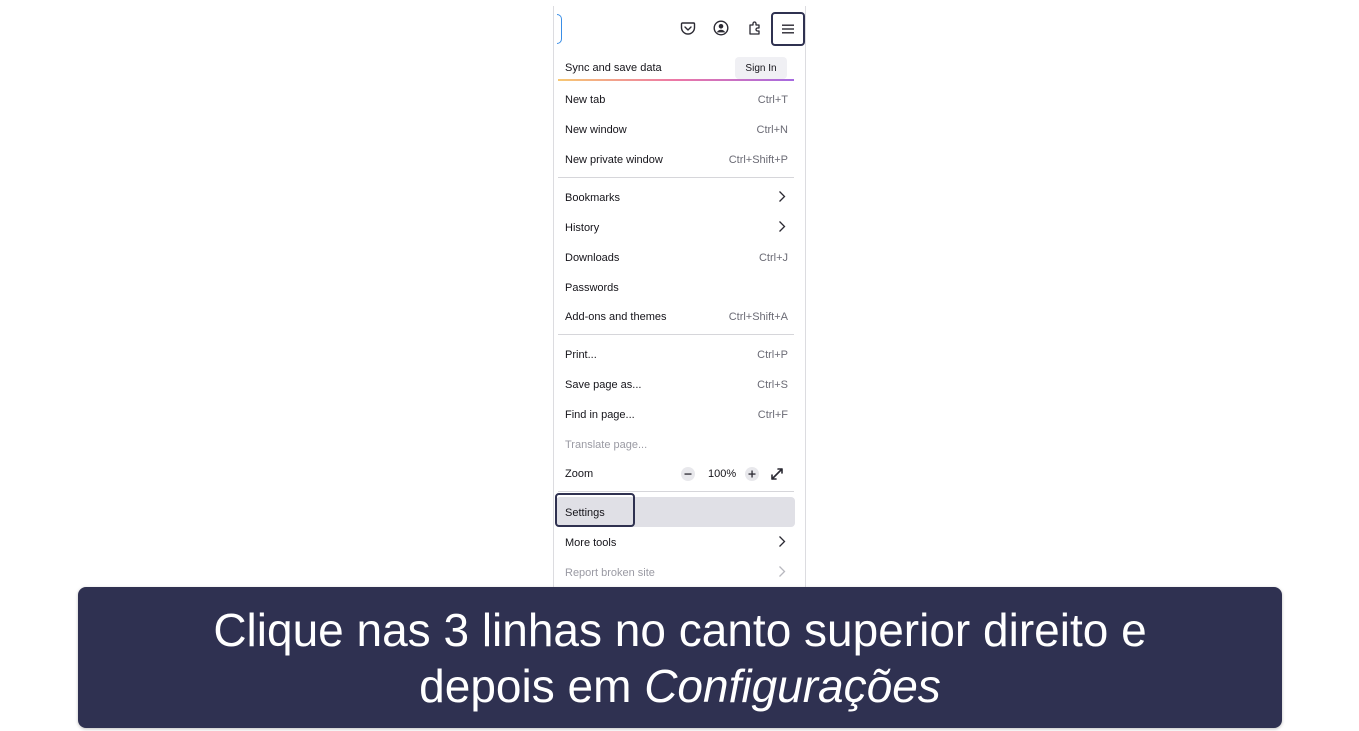  What do you see at coordinates (596, 130) in the screenshot?
I see `menu-item-label: New window` at bounding box center [596, 130].